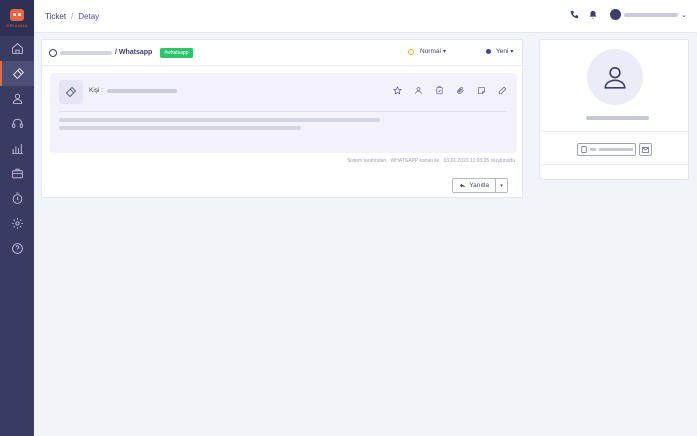 The height and width of the screenshot is (436, 697). I want to click on reply-button-group: Yanıtla ▾, so click(480, 185).